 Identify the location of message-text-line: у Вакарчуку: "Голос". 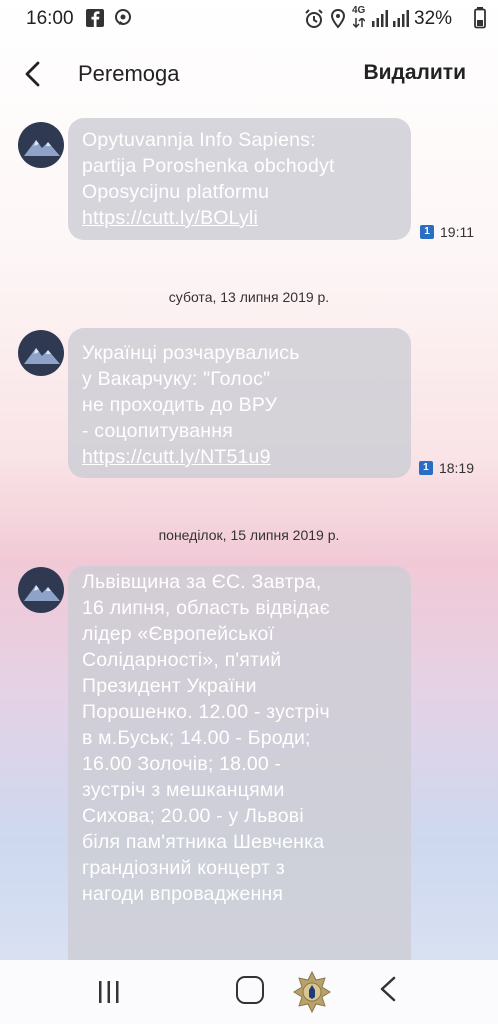
(176, 379).